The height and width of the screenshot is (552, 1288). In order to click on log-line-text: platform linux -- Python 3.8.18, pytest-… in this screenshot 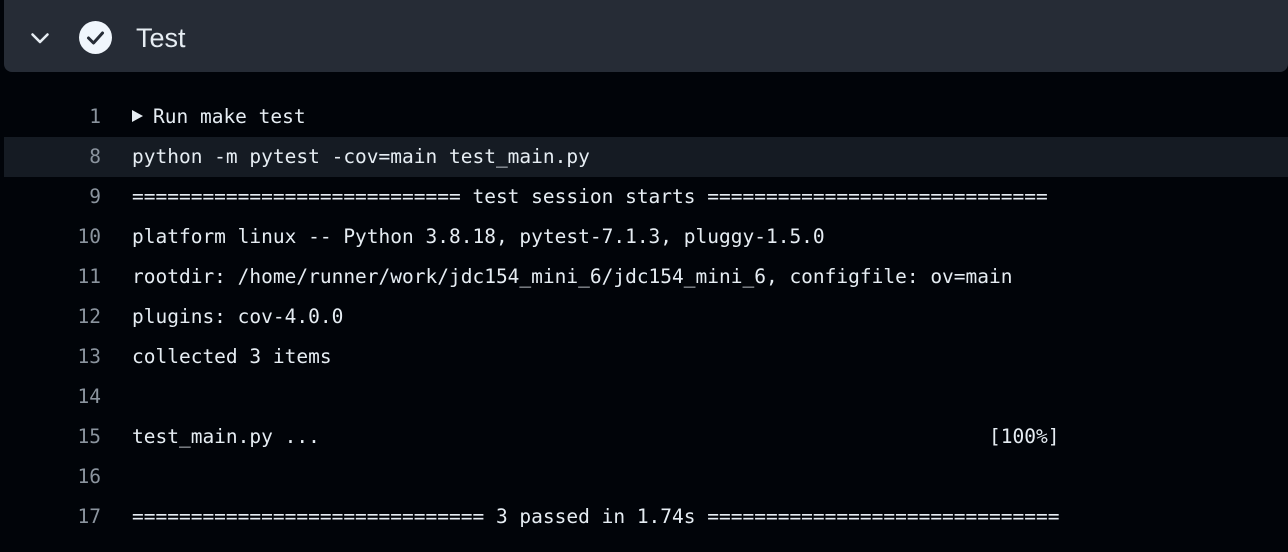, I will do `click(478, 236)`.